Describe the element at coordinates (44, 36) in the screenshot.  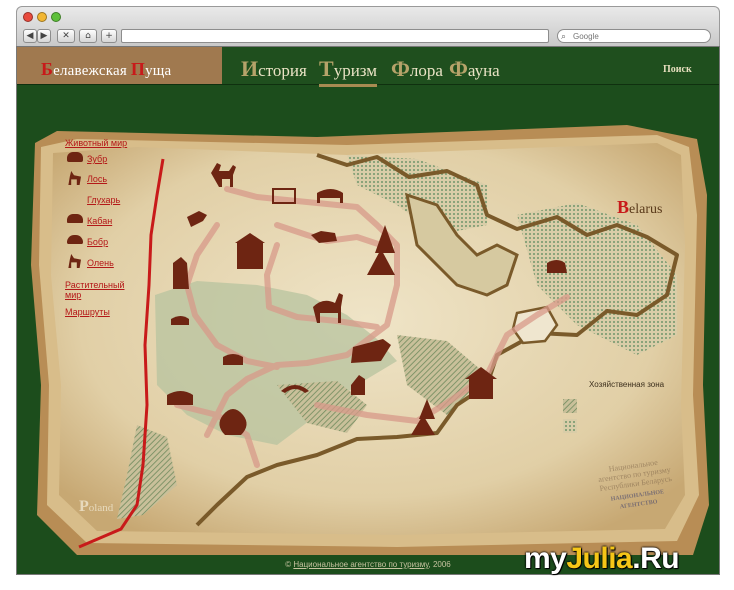
I see `forward-button: ▶` at that location.